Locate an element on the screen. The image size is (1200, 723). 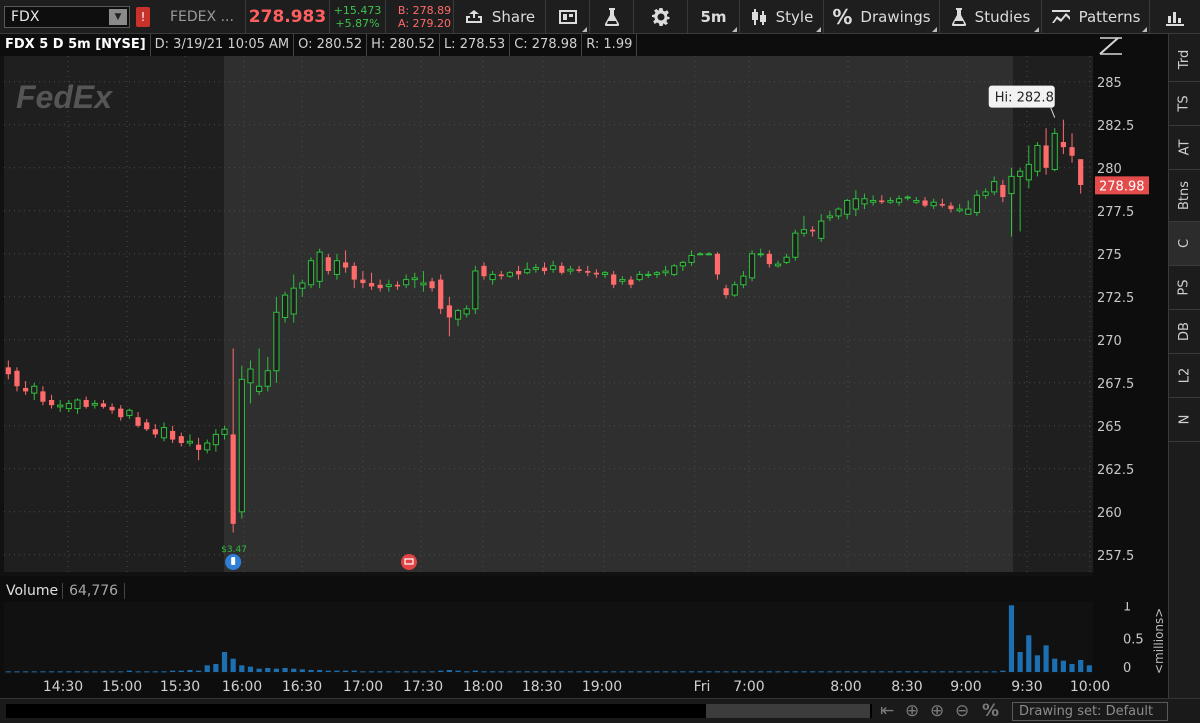
x-tick-label: 17:30 is located at coordinates (423, 687).